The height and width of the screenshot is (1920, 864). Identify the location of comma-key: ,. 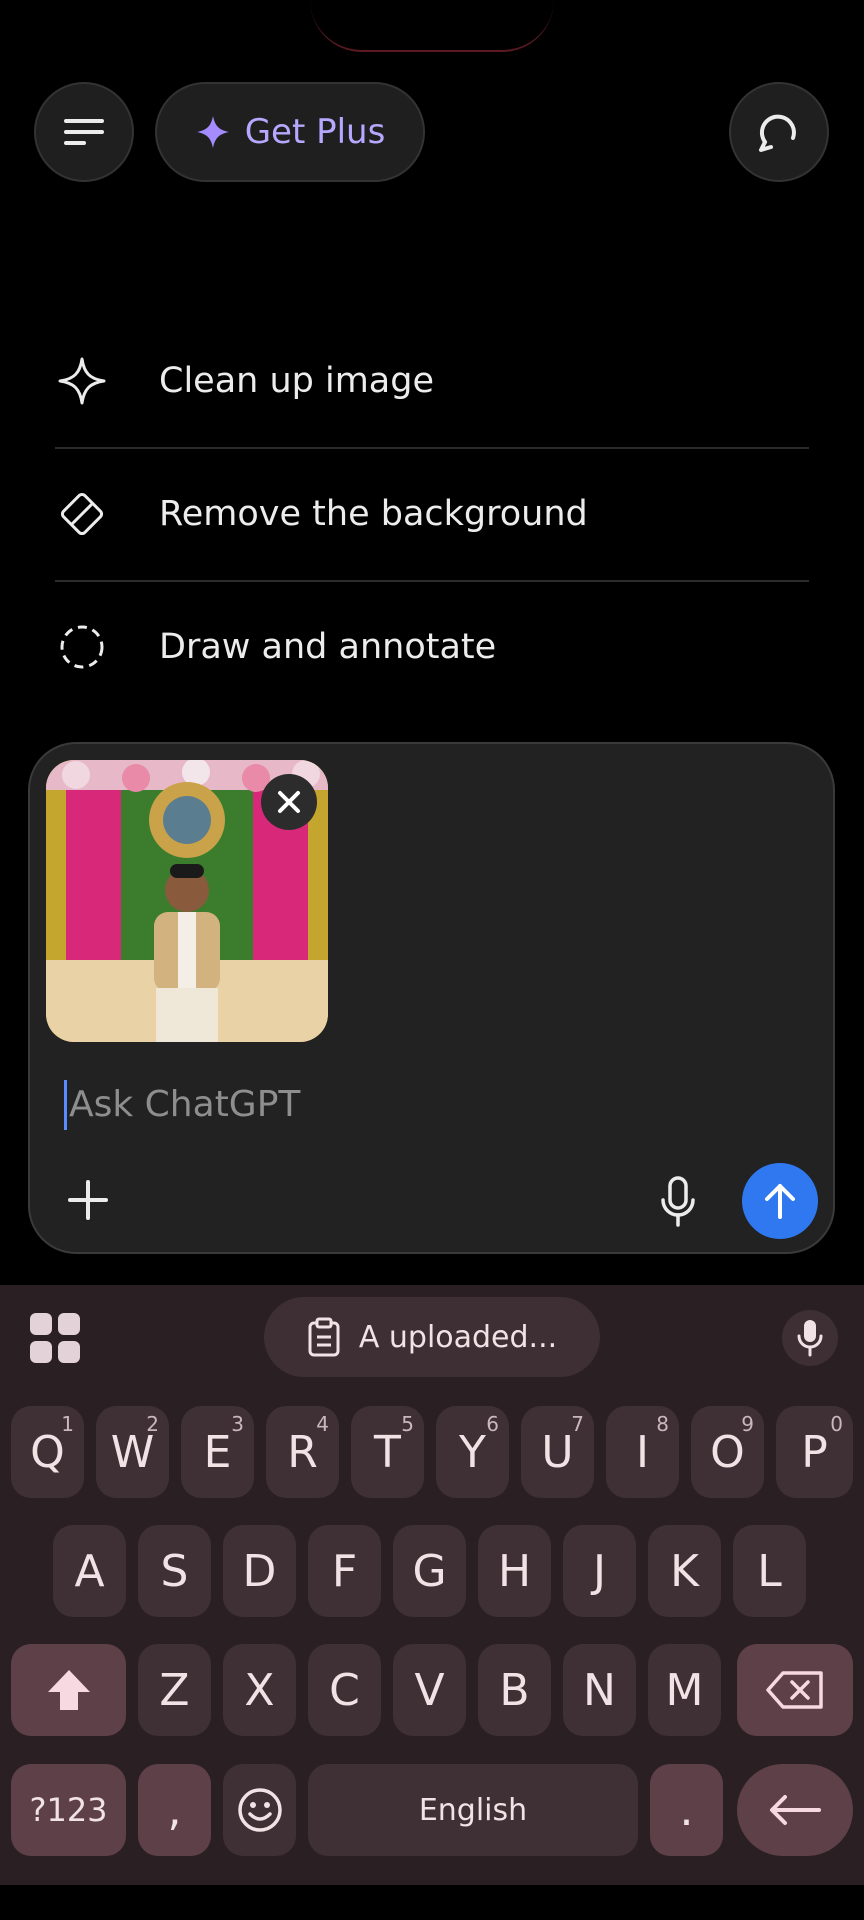
(174, 1810).